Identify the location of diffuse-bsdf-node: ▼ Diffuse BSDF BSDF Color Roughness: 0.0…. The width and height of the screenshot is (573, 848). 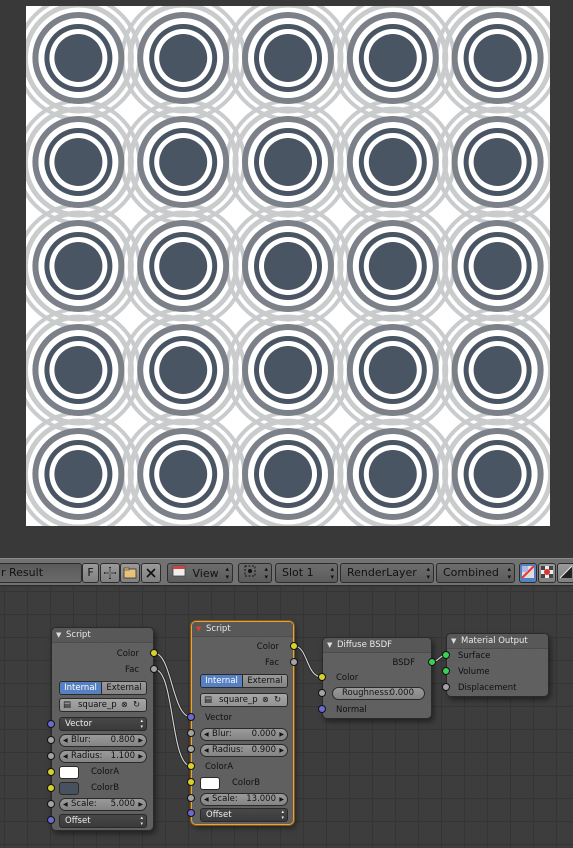
(377, 678).